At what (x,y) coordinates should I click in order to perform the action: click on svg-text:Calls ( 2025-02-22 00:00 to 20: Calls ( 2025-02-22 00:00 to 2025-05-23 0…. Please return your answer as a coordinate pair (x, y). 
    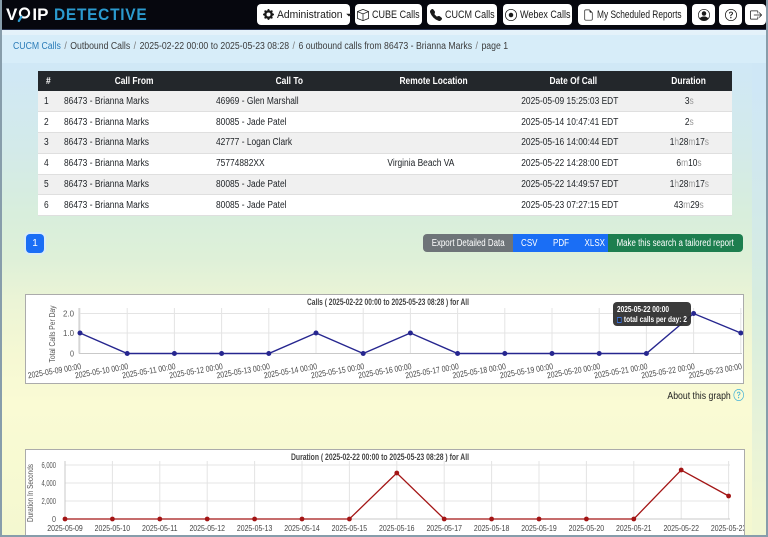
    Looking at the image, I should click on (388, 302).